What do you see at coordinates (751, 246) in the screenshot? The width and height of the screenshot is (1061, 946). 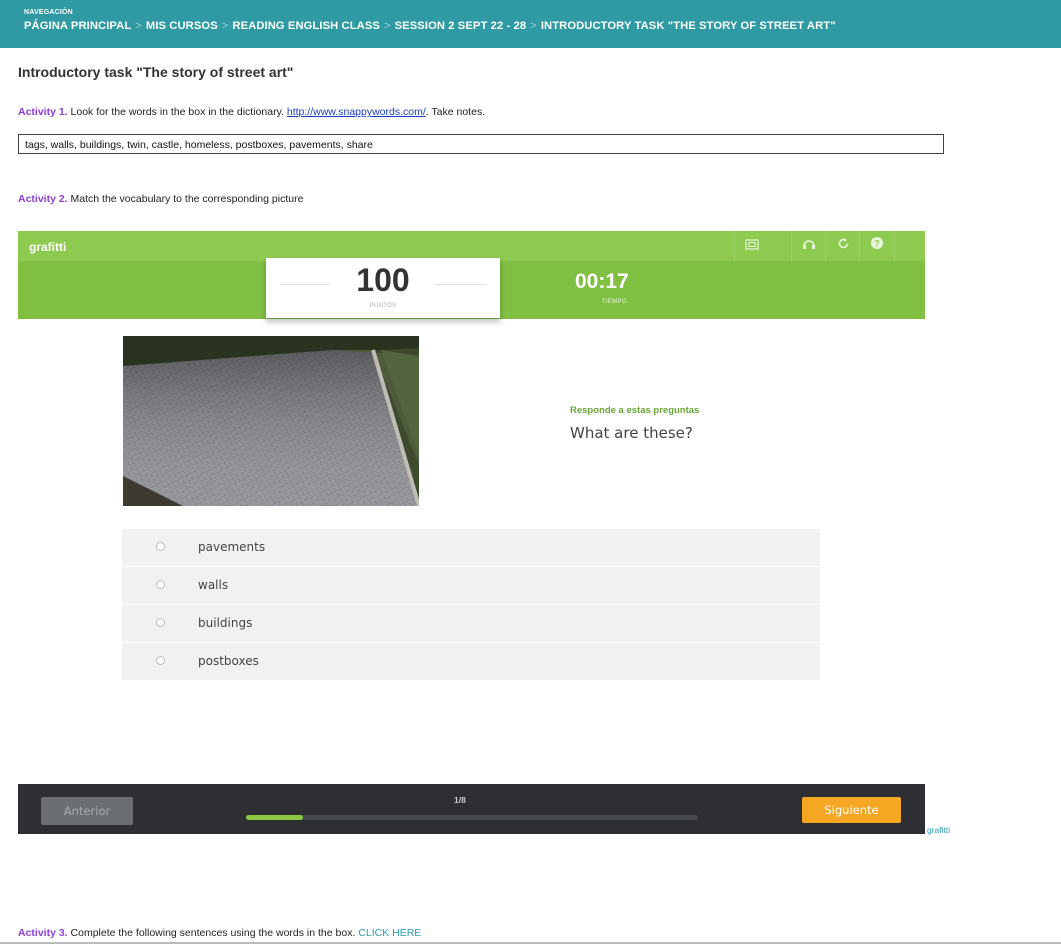 I see `fullscreen-icon` at bounding box center [751, 246].